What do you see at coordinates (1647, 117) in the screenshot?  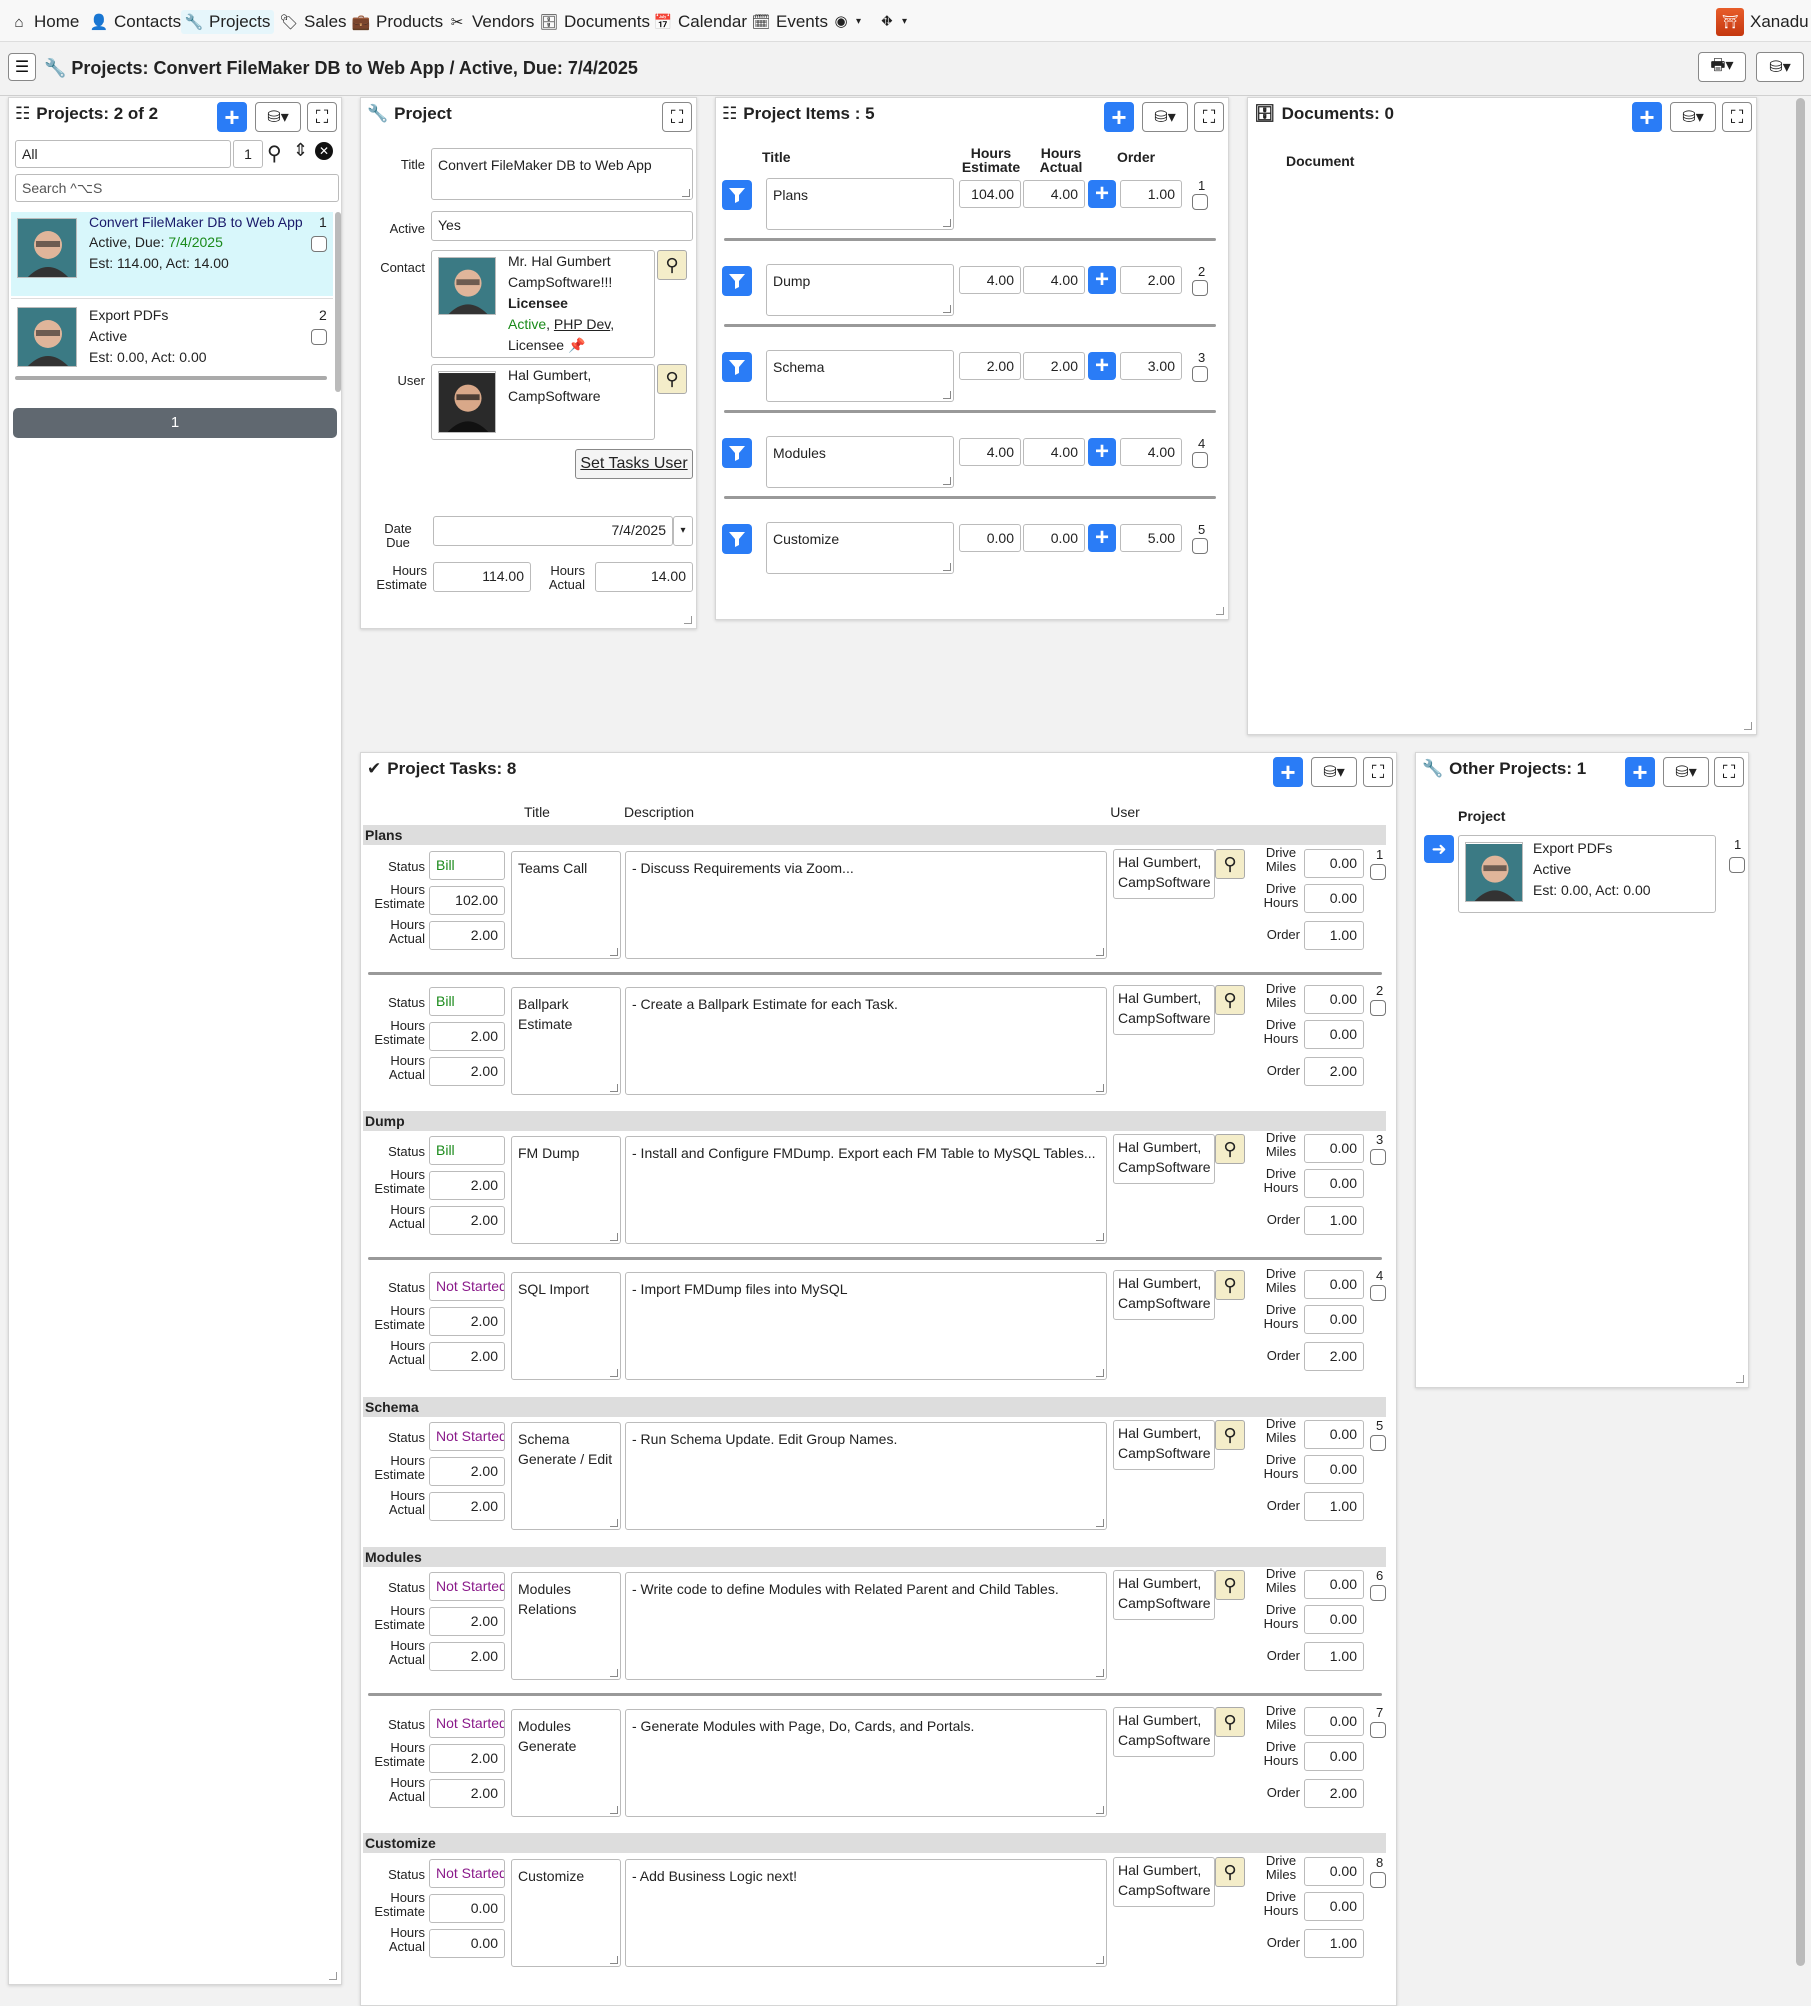 I see `add-document-button: +` at bounding box center [1647, 117].